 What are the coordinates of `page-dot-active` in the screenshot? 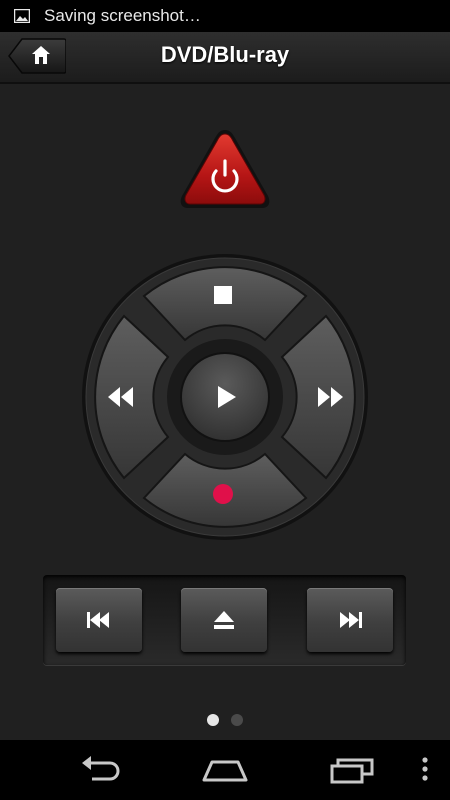 It's located at (213, 720).